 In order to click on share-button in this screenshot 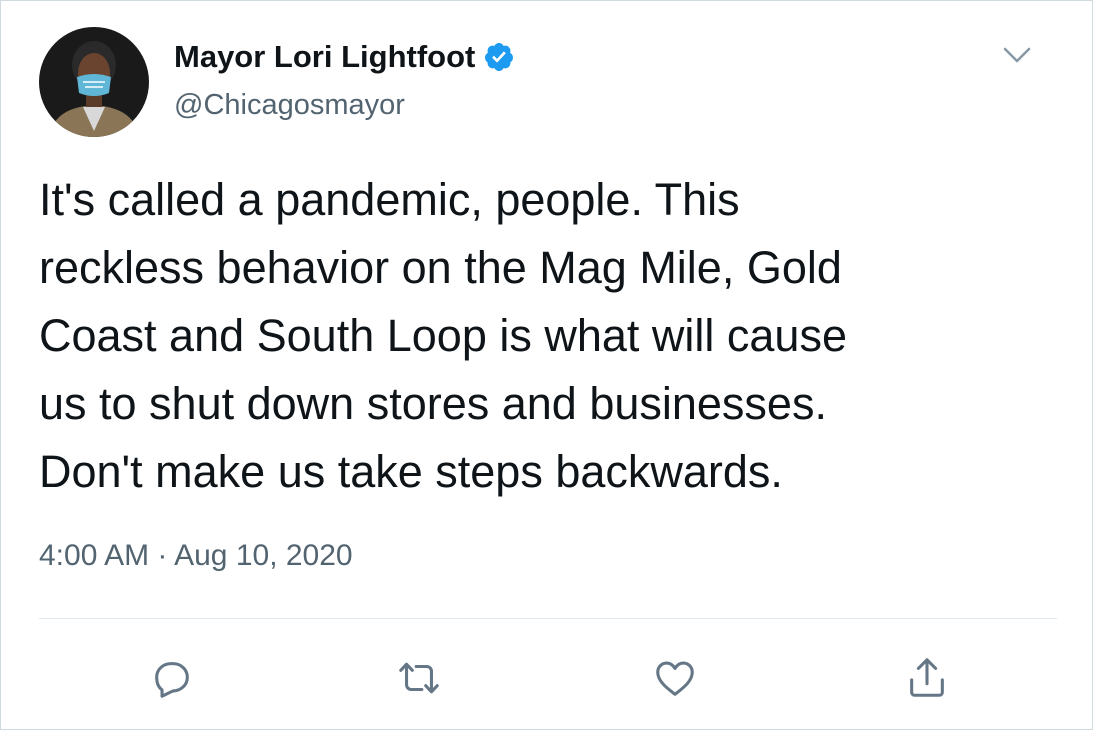, I will do `click(927, 678)`.